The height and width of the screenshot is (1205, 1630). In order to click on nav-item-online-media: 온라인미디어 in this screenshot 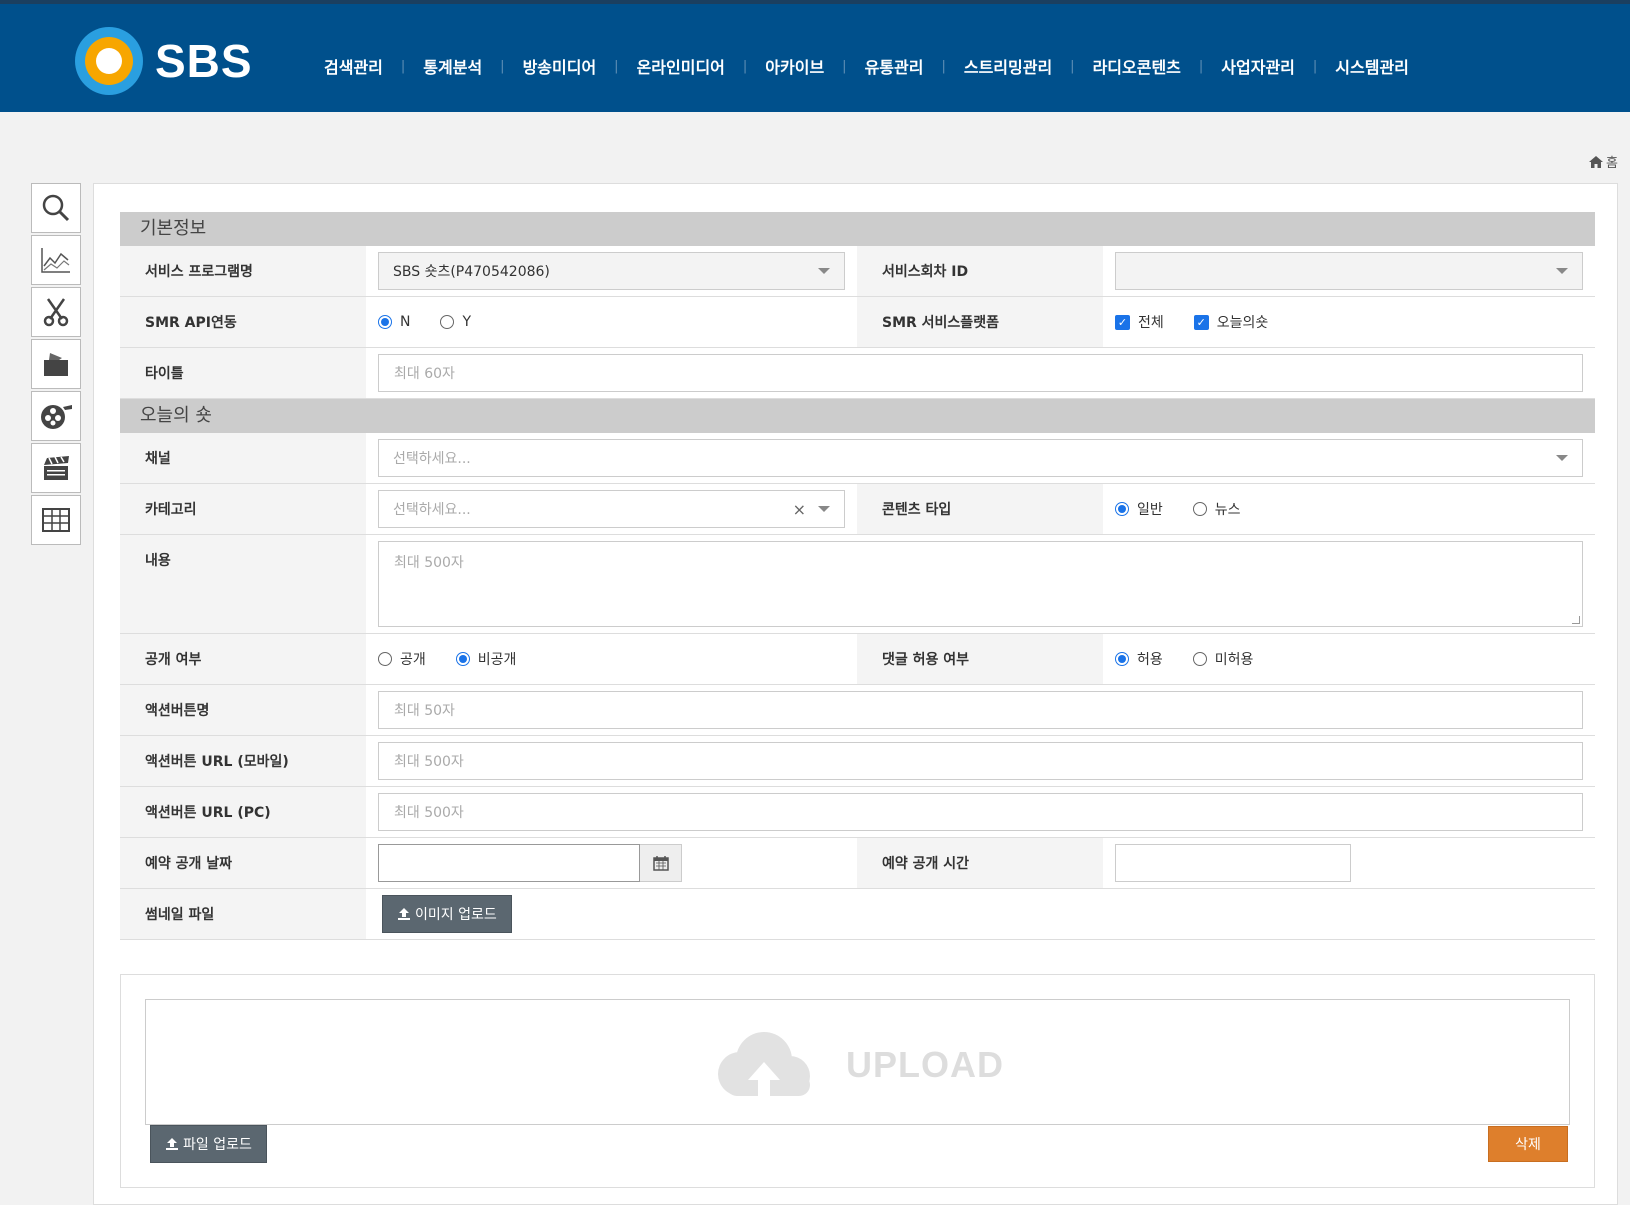, I will do `click(681, 66)`.